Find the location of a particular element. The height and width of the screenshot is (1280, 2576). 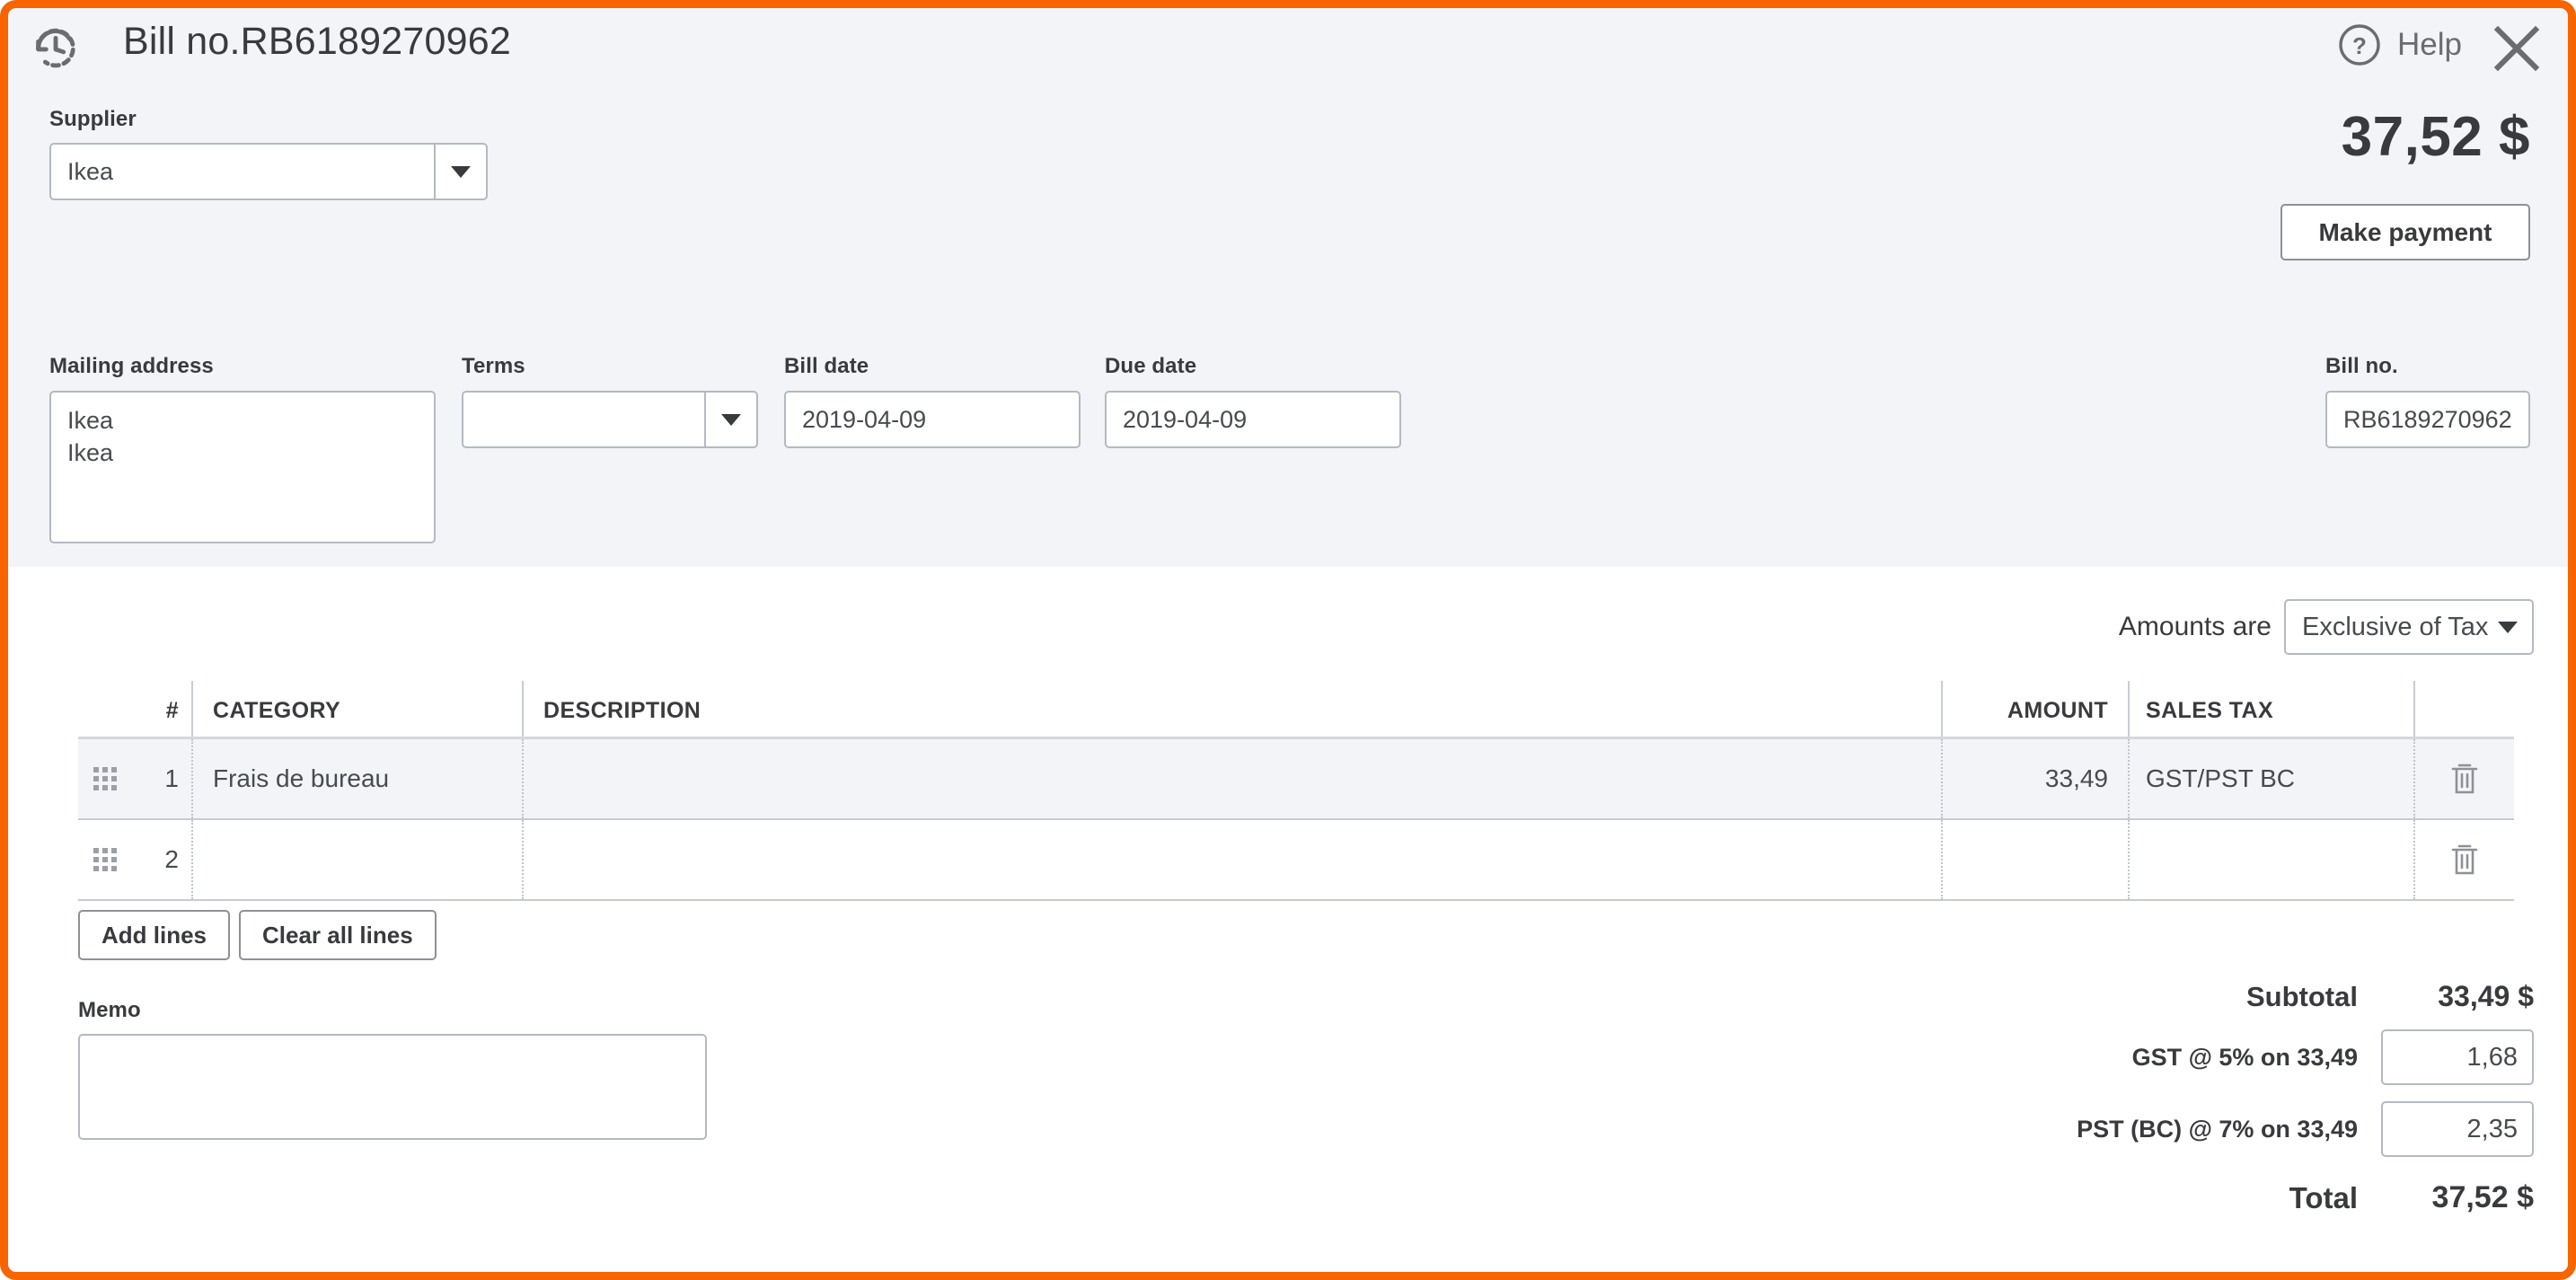

table-header-row: # CATEGORY DESCRIPTION AMOUNT SALES TAX is located at coordinates (1296, 710).